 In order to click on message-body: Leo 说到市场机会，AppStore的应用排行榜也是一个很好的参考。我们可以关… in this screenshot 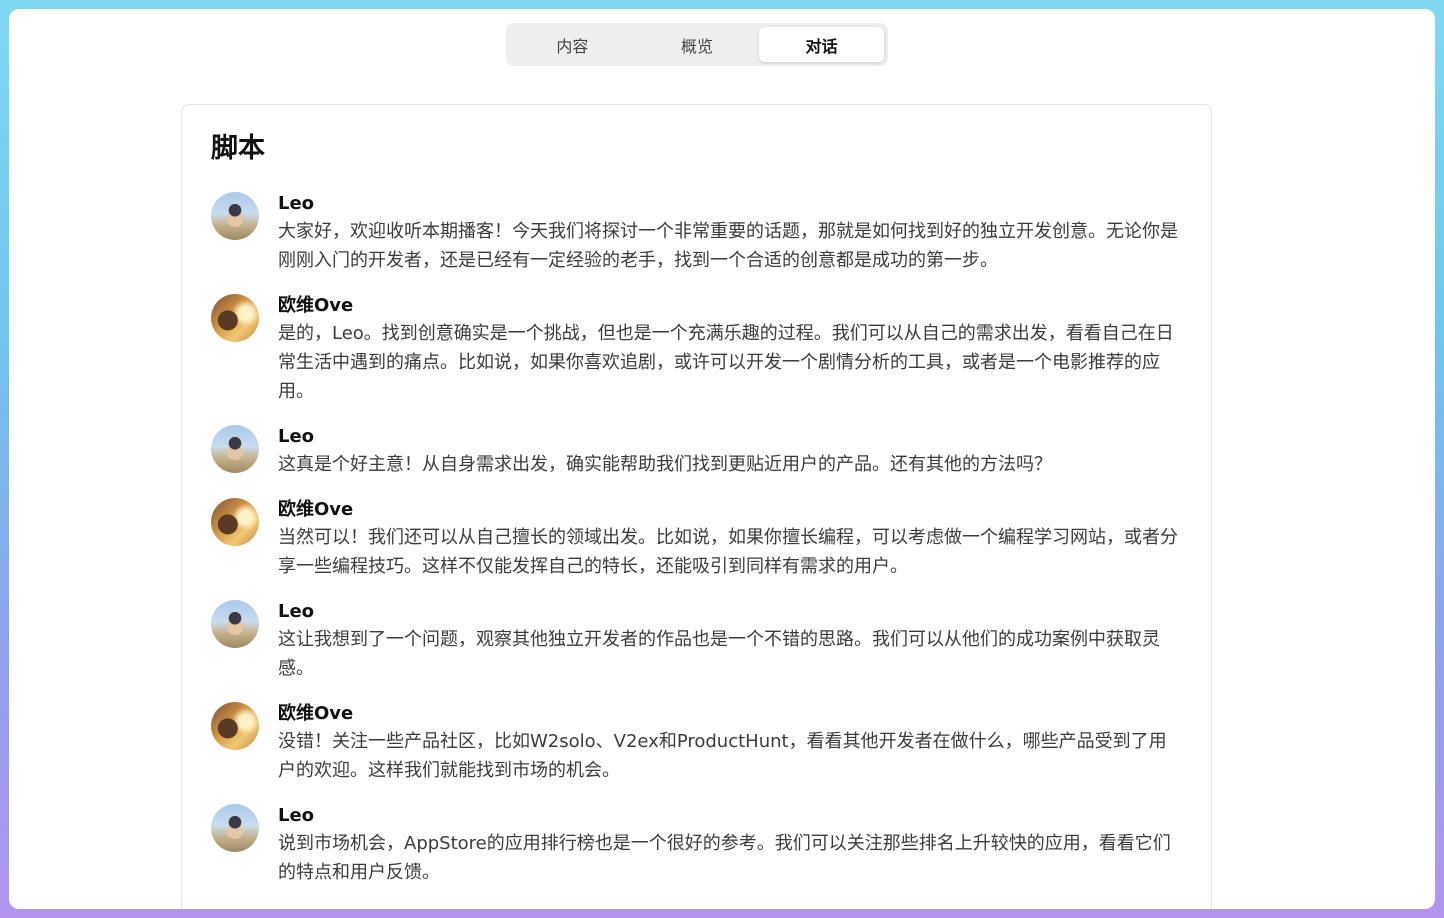, I will do `click(730, 845)`.